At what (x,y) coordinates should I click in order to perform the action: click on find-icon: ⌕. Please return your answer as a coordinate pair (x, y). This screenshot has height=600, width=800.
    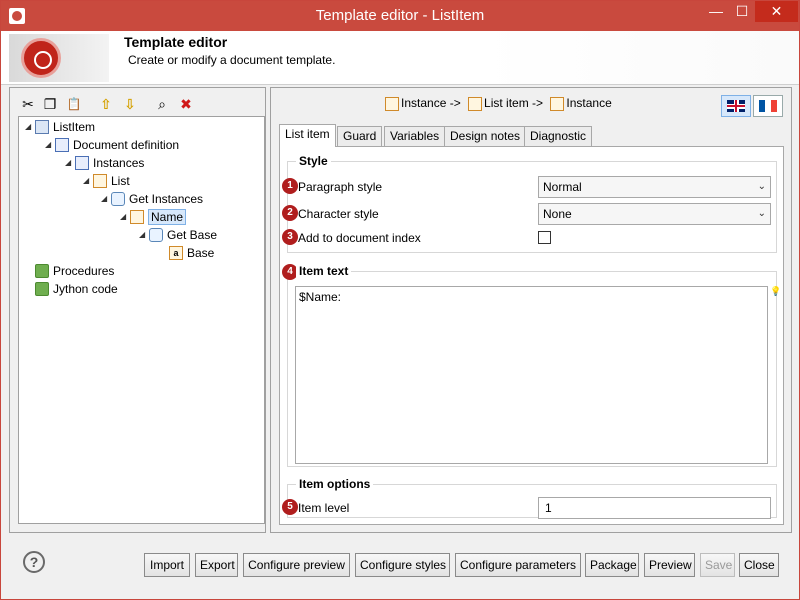
    Looking at the image, I should click on (162, 104).